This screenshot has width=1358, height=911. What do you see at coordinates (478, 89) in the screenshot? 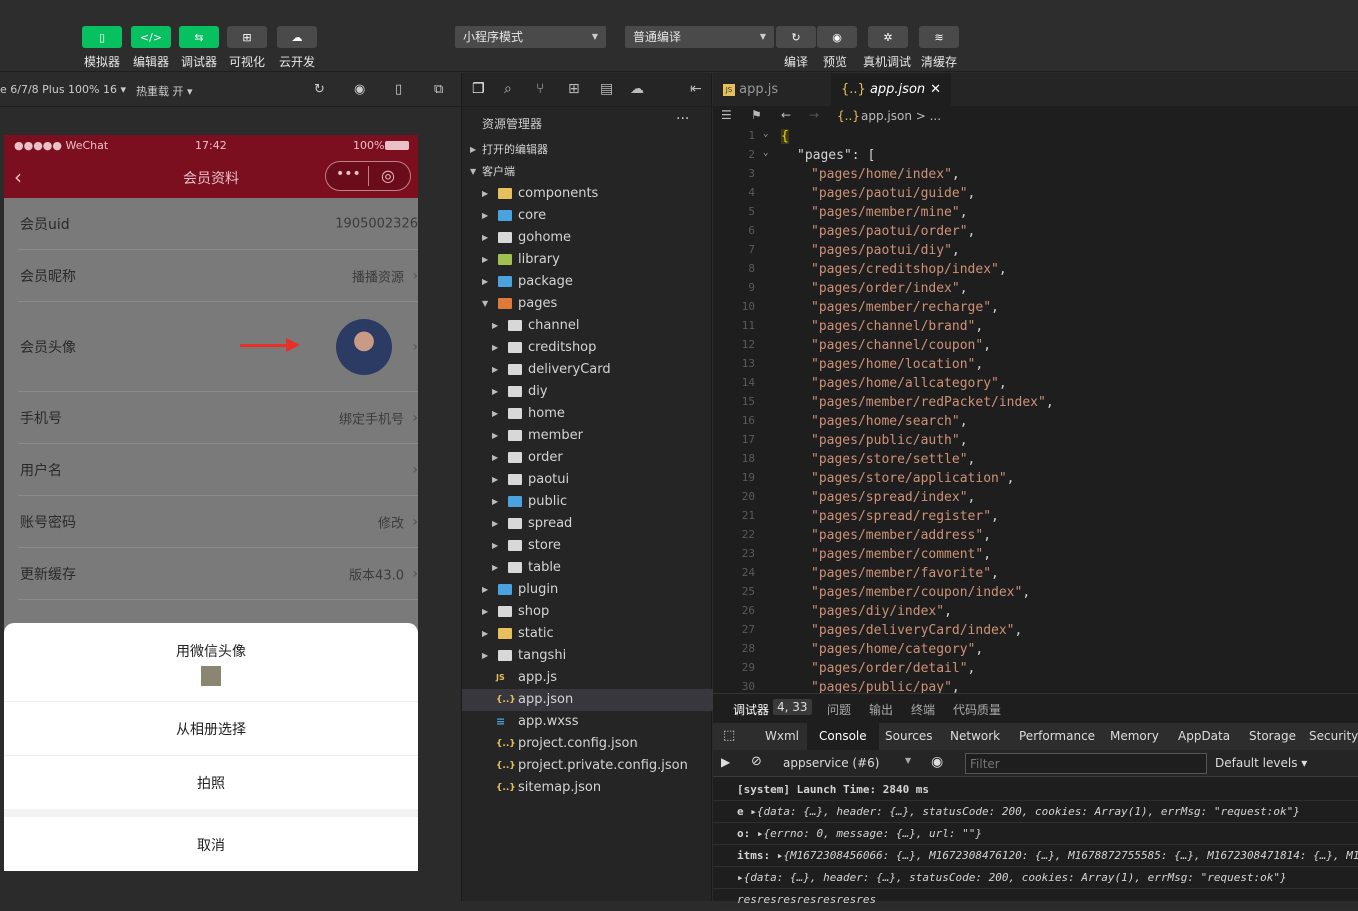
I see `files-icon: ❐` at bounding box center [478, 89].